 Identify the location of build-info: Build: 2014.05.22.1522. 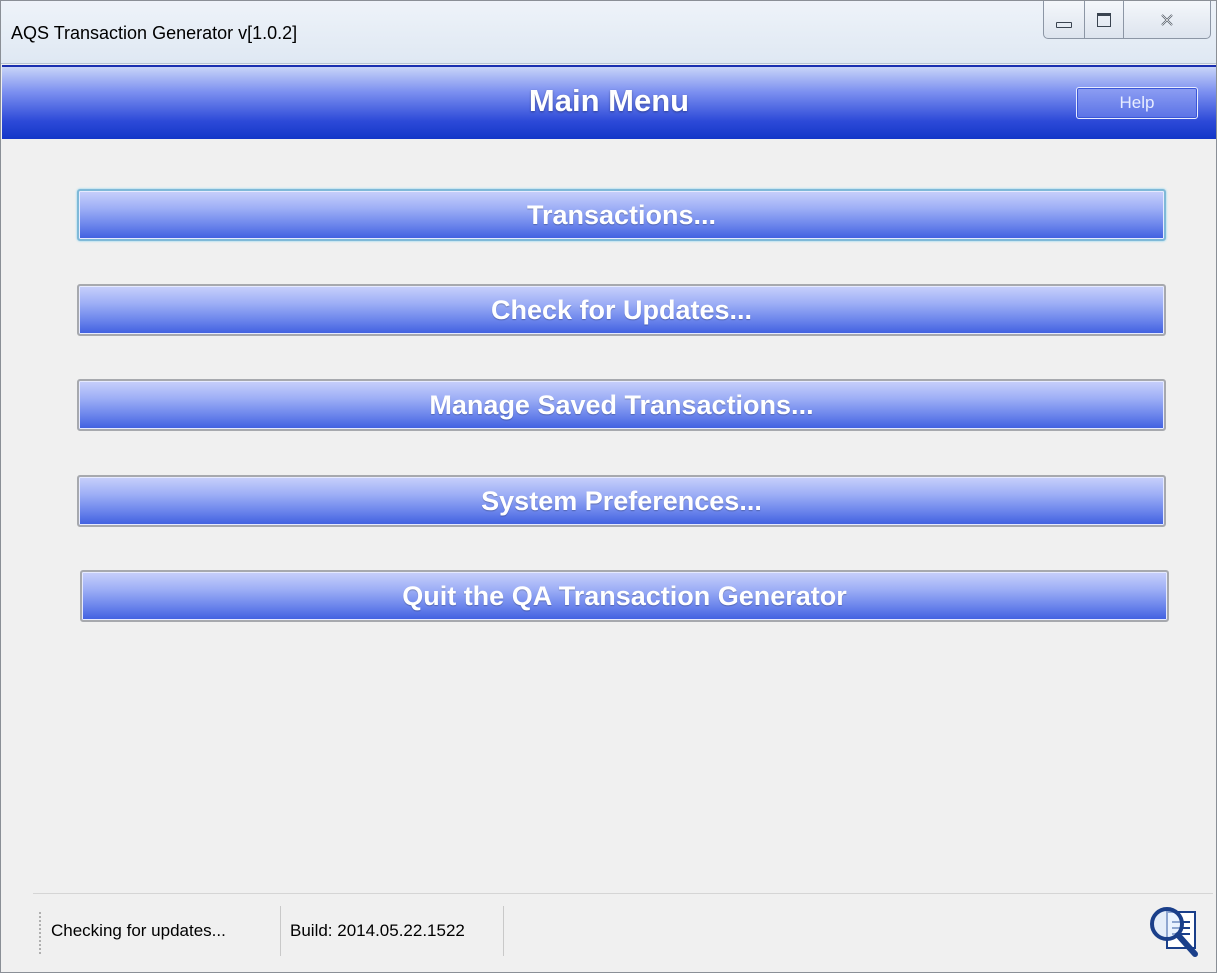
(397, 931).